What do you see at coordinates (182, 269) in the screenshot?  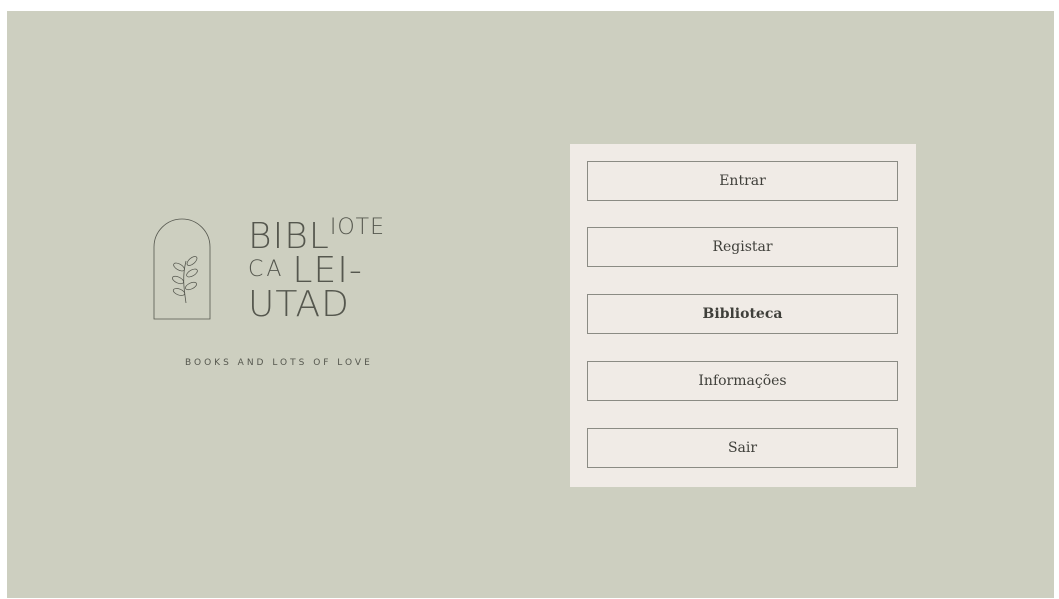 I see `olive-branch-arch-icon` at bounding box center [182, 269].